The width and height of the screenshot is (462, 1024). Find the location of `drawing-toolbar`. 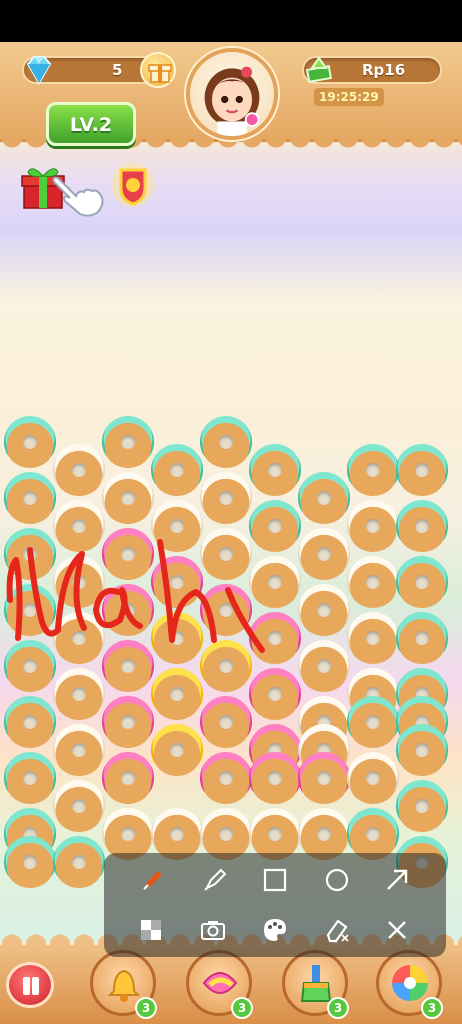

drawing-toolbar is located at coordinates (275, 905).